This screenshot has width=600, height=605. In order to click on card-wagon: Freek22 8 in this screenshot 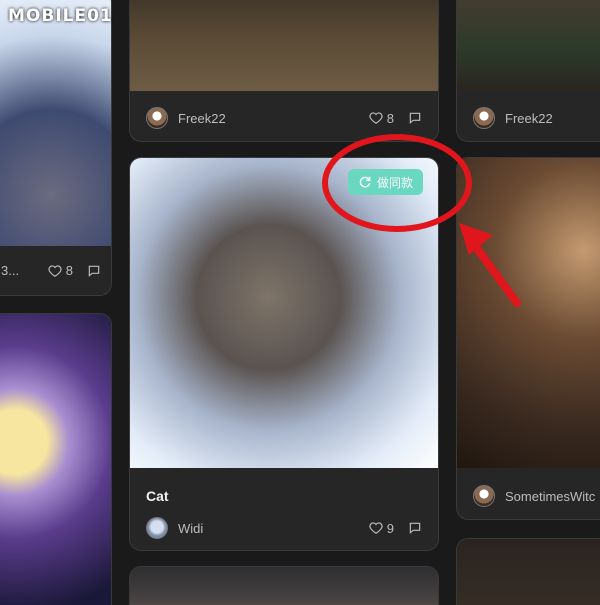, I will do `click(284, 71)`.